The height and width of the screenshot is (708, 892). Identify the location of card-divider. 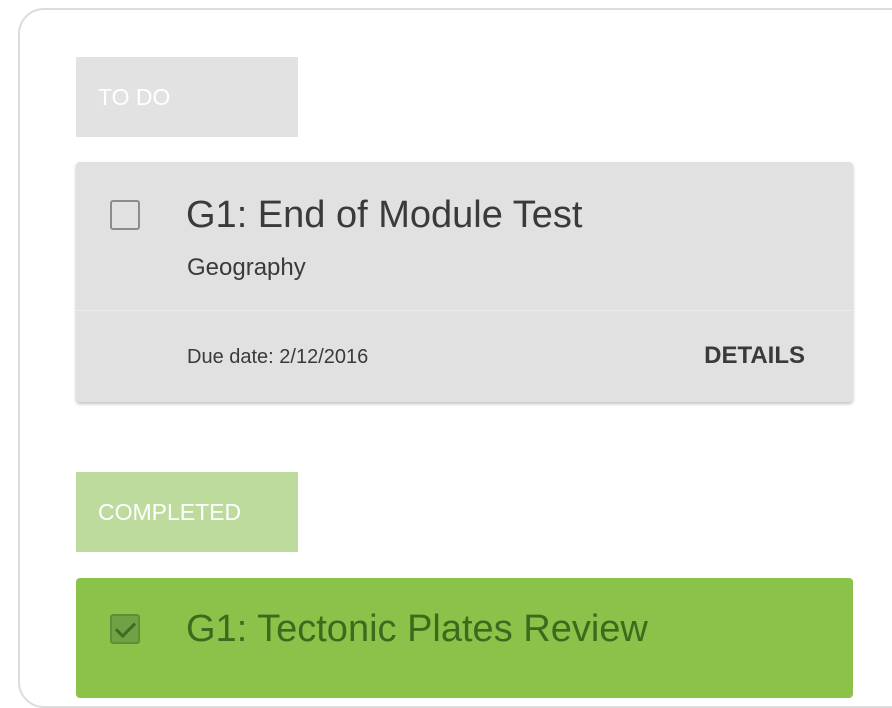
(464, 310).